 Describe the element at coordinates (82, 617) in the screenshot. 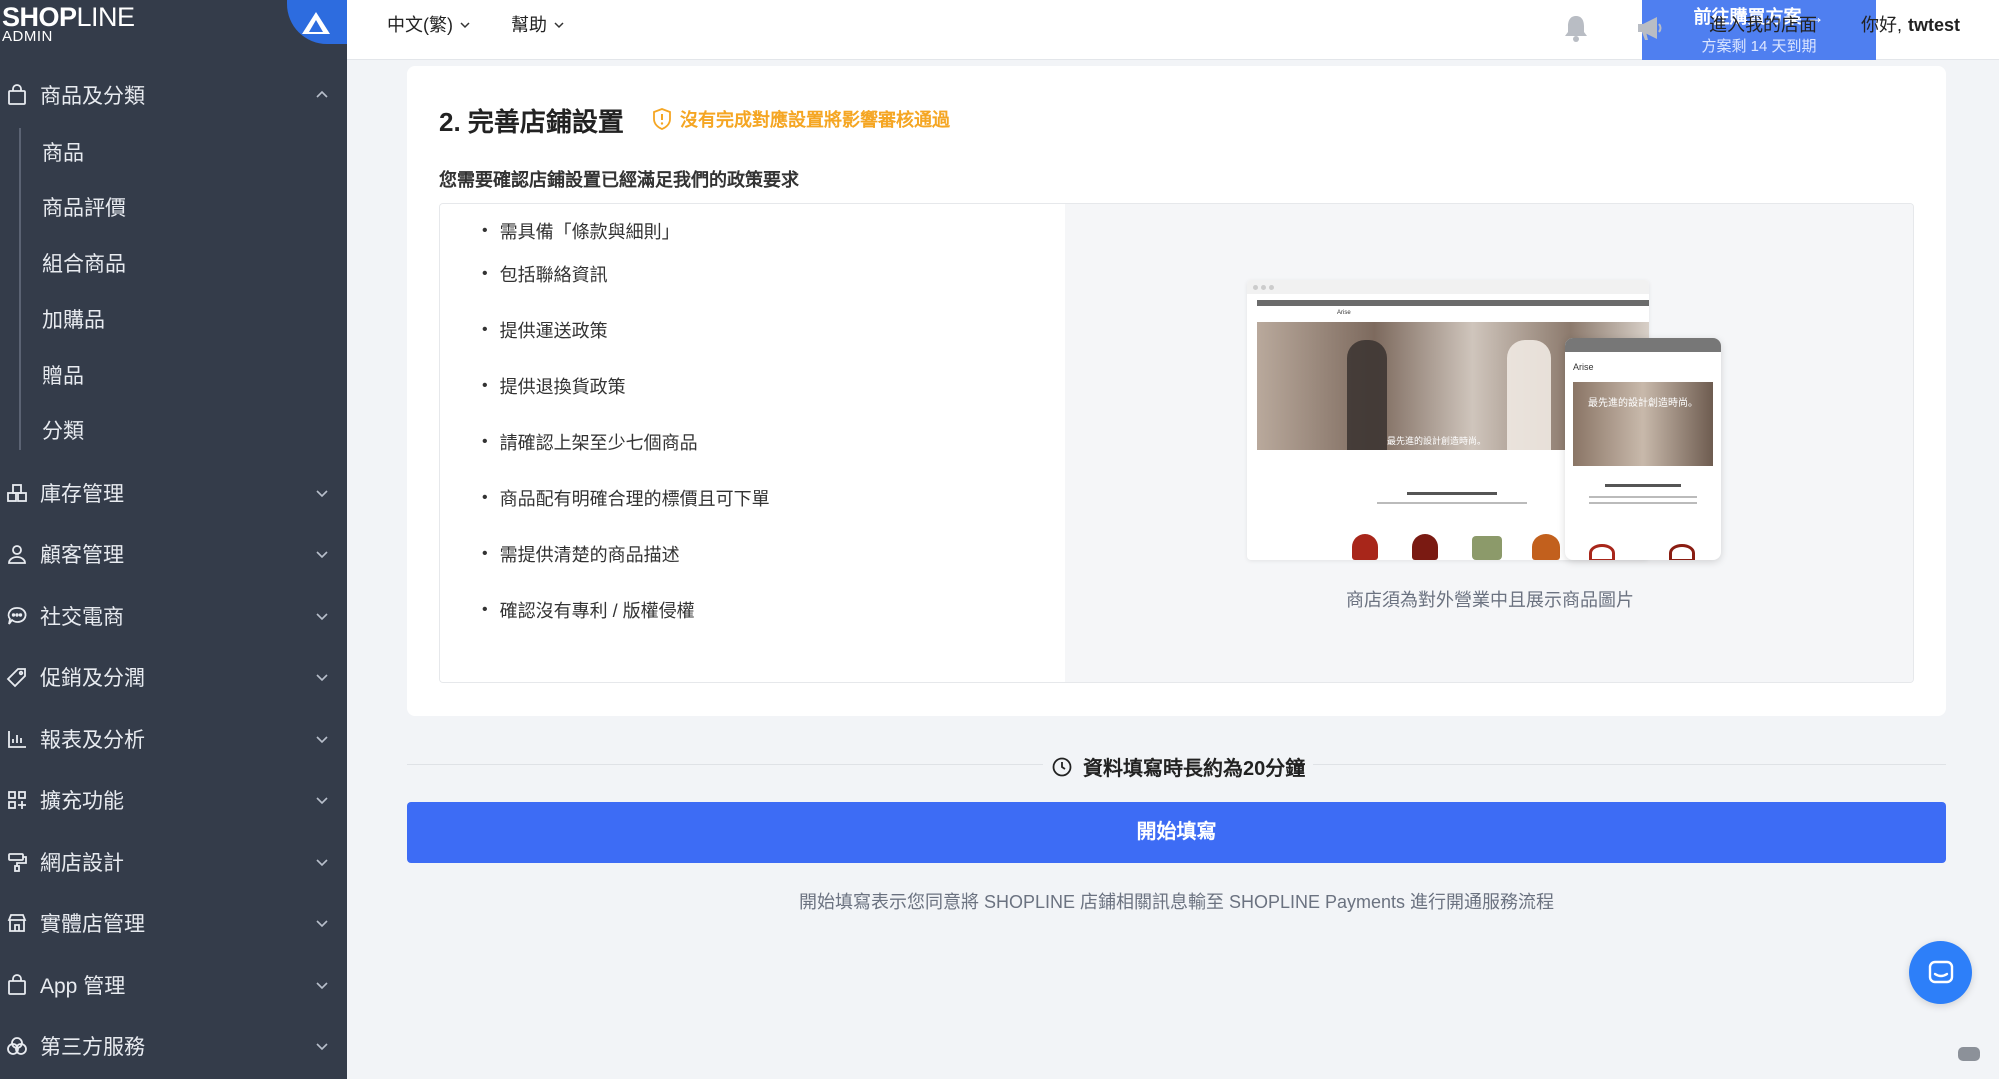

I see `sidebar-group-label: 社交電商` at that location.